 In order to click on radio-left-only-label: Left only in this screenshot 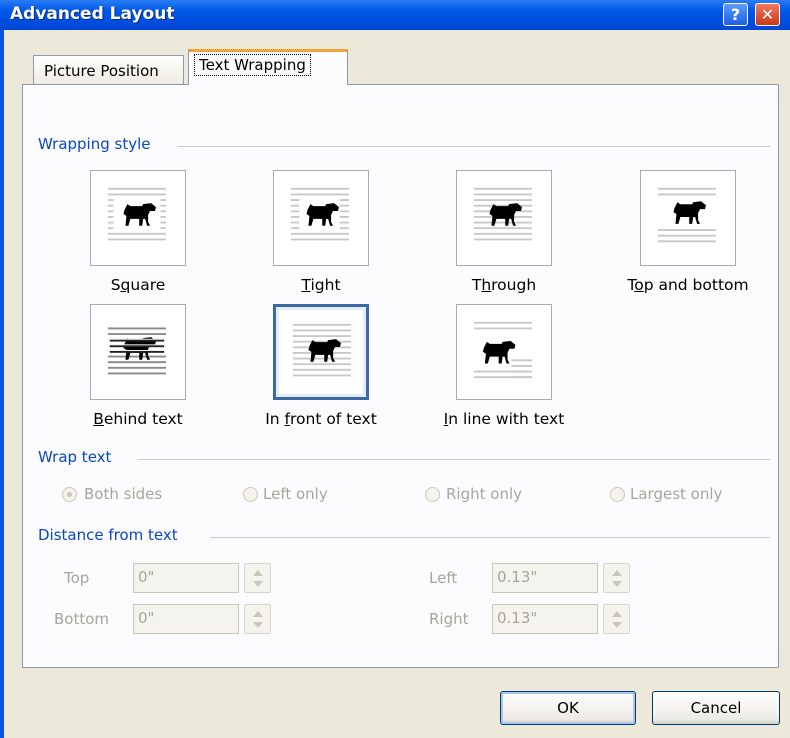, I will do `click(295, 494)`.